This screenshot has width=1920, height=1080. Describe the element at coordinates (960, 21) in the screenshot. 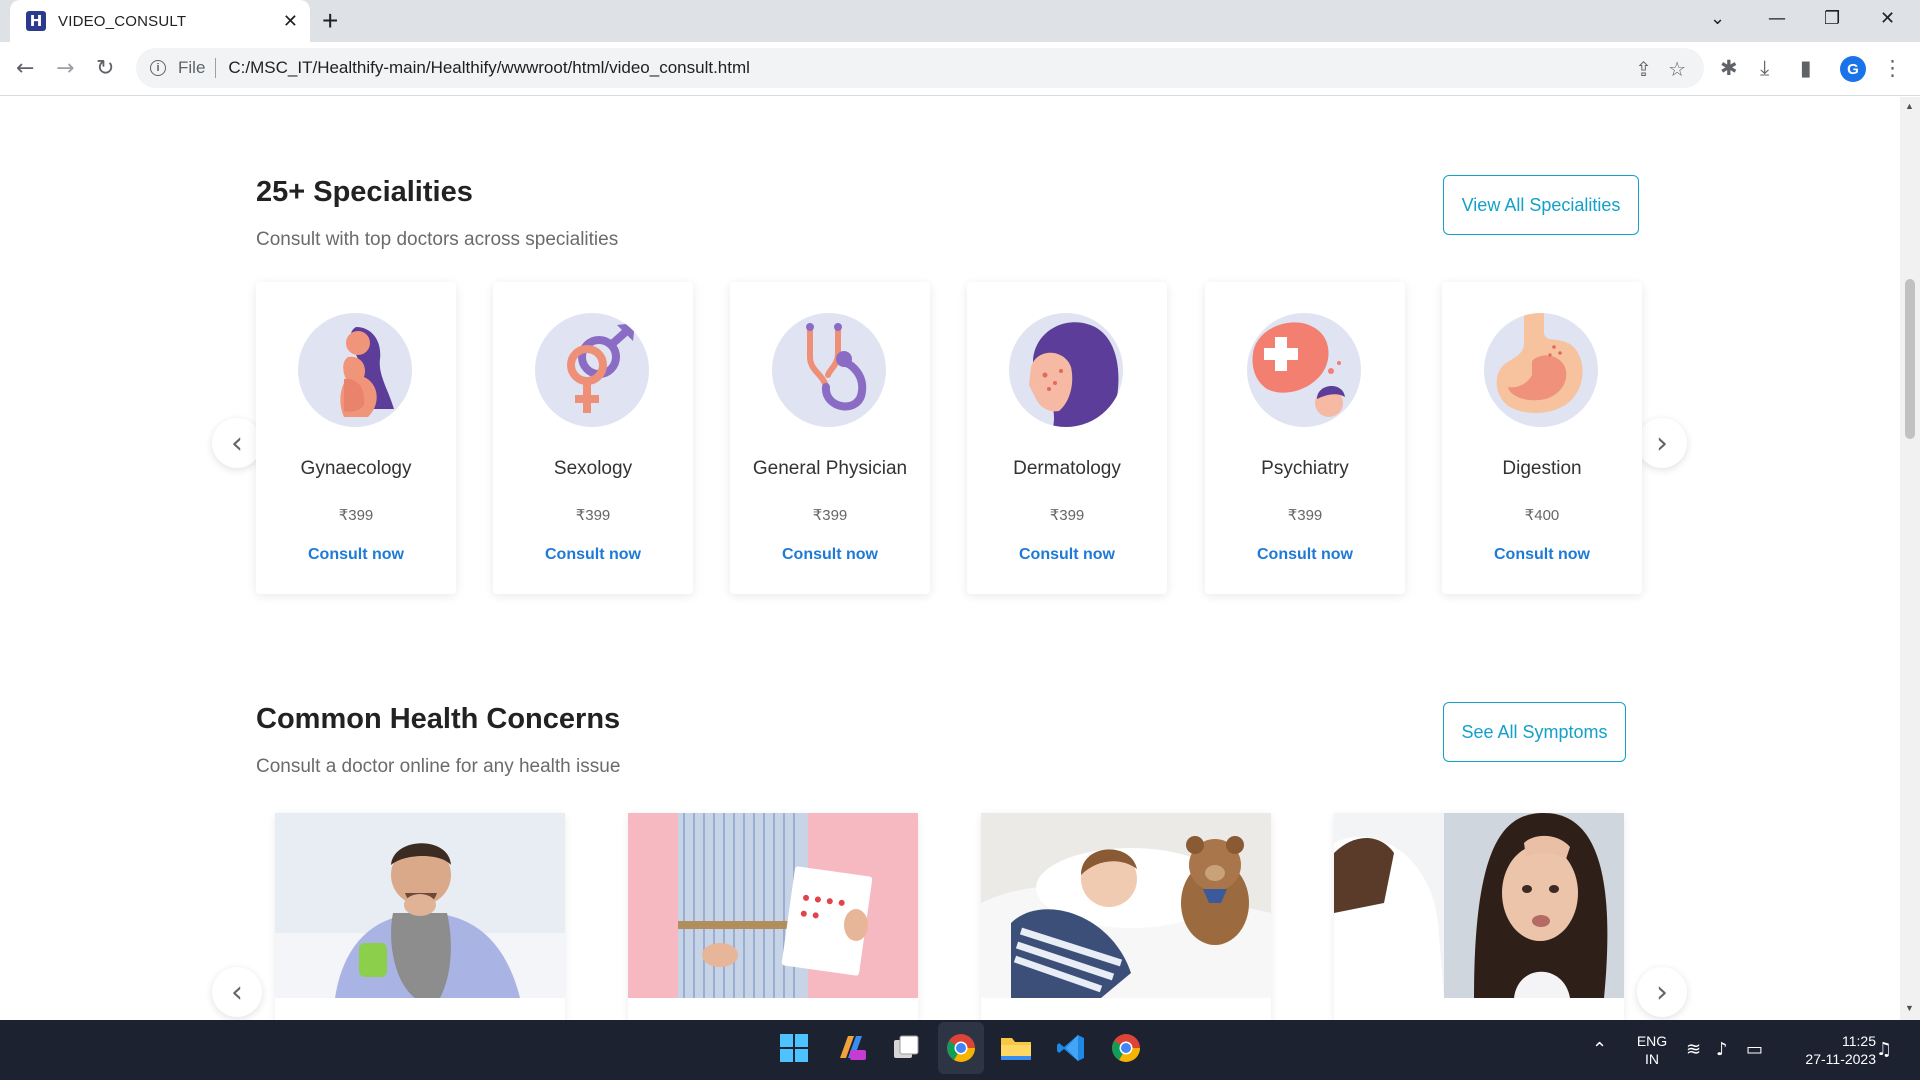

I see `tab-strip: H VIDEO_CONSULT ✕ + ⌄ — ❐ ✕` at that location.